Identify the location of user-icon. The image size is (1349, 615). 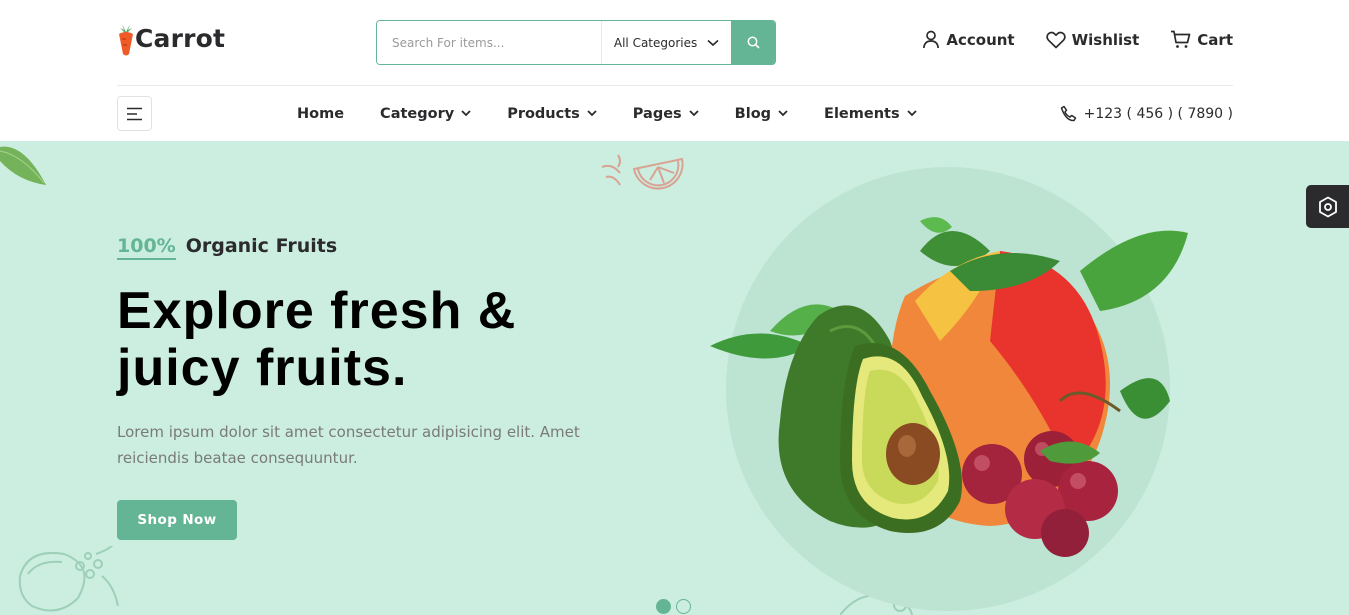
(931, 39).